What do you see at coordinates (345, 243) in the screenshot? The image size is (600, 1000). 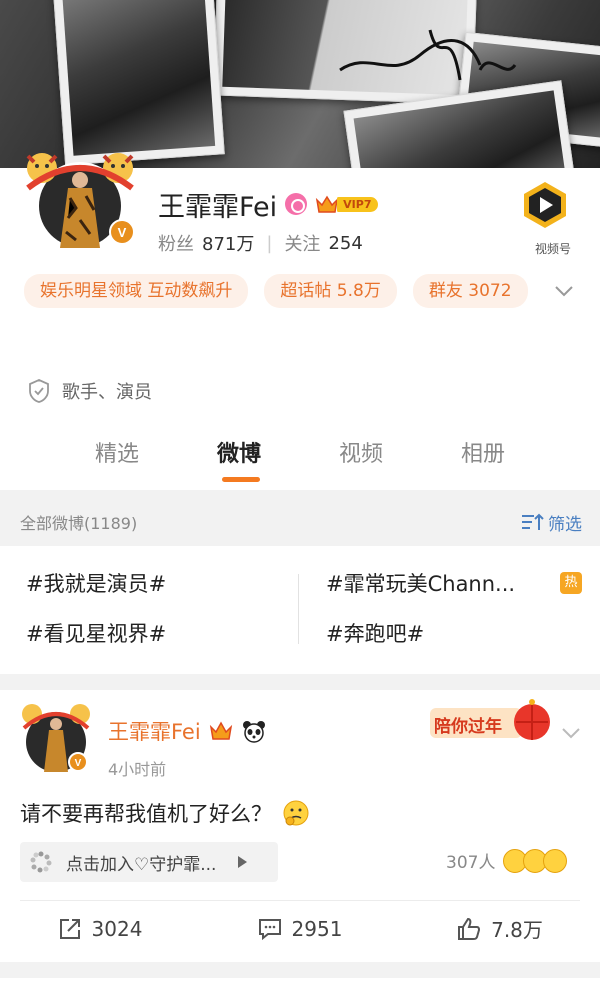 I see `following-count: 254` at bounding box center [345, 243].